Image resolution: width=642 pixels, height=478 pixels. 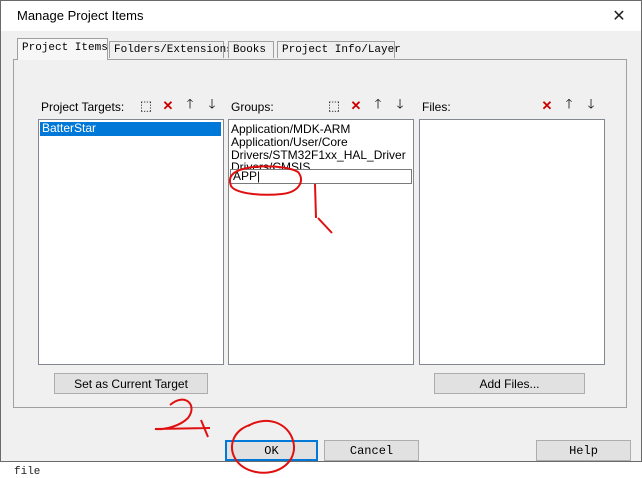 What do you see at coordinates (252, 107) in the screenshot?
I see `groups-label: Groups:` at bounding box center [252, 107].